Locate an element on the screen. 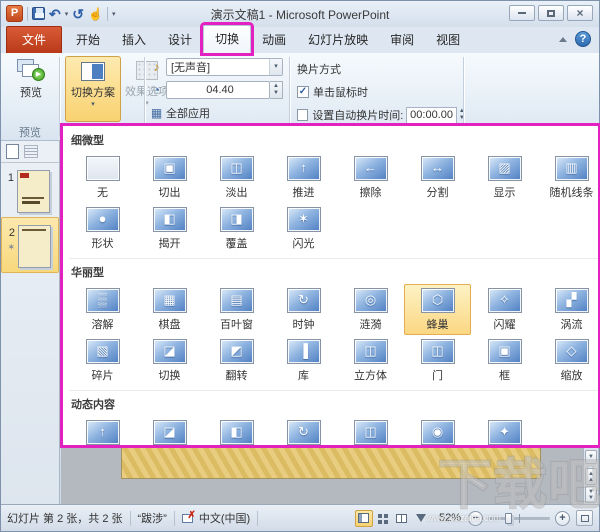 This screenshot has width=600, height=532. next-slide-button: ▼ ▼ is located at coordinates (591, 494).